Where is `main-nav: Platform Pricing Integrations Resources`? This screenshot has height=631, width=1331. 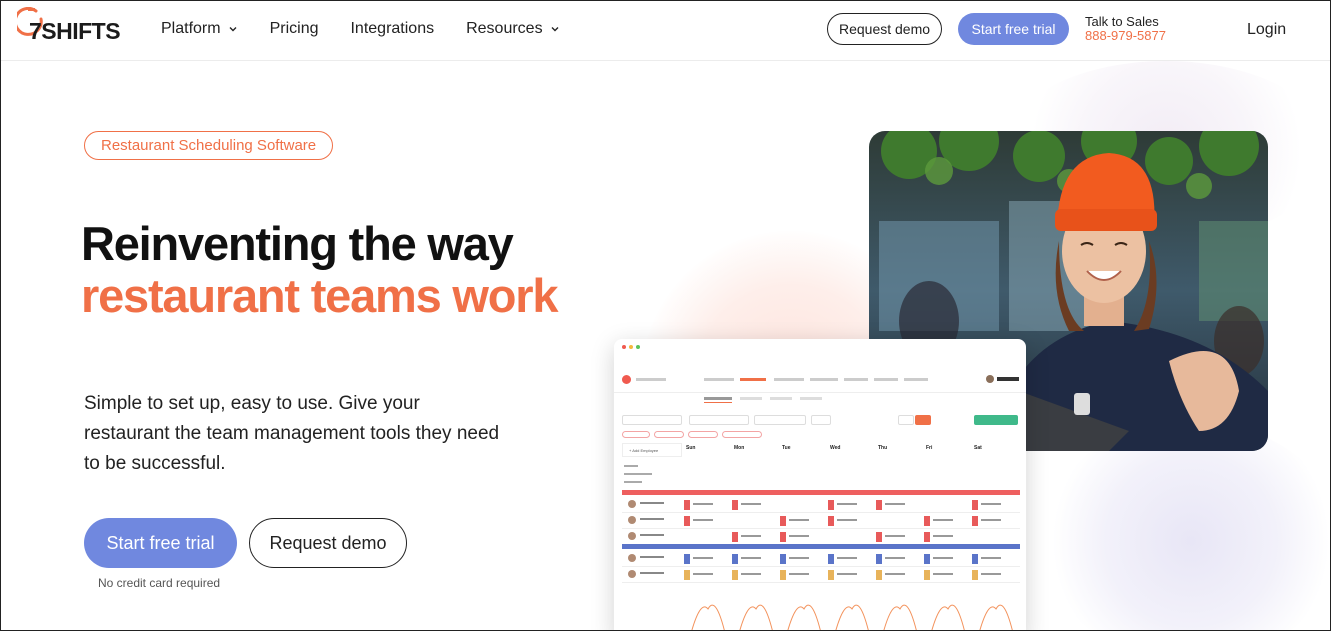
main-nav: Platform Pricing Integrations Resources is located at coordinates (376, 29).